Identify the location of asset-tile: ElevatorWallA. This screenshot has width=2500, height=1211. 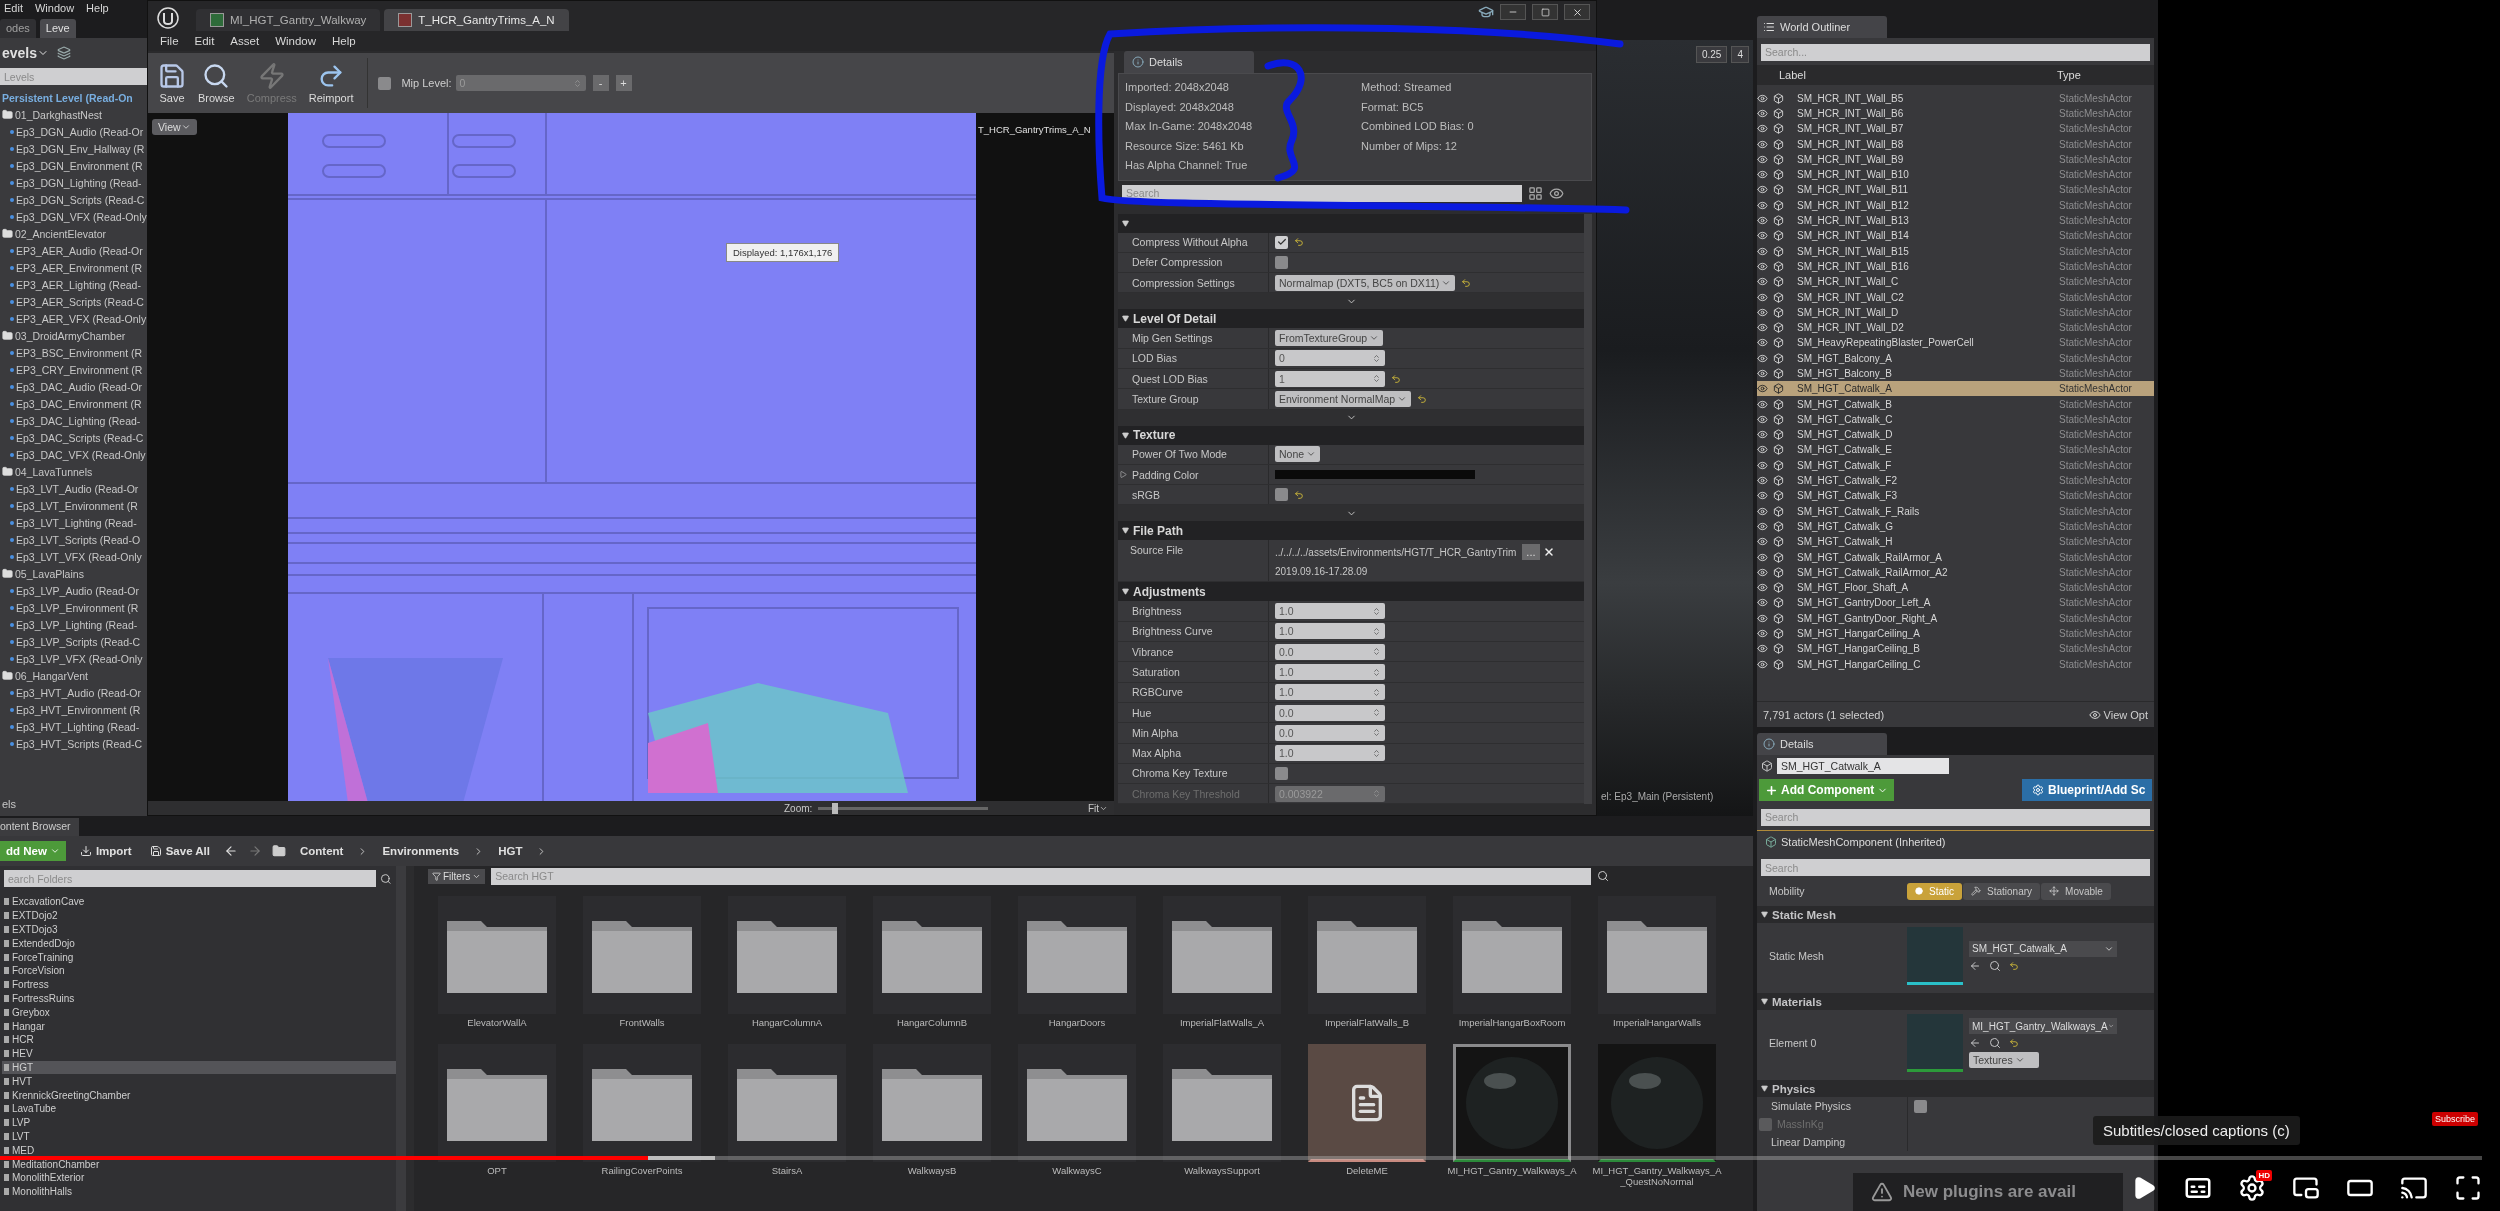
(497, 968).